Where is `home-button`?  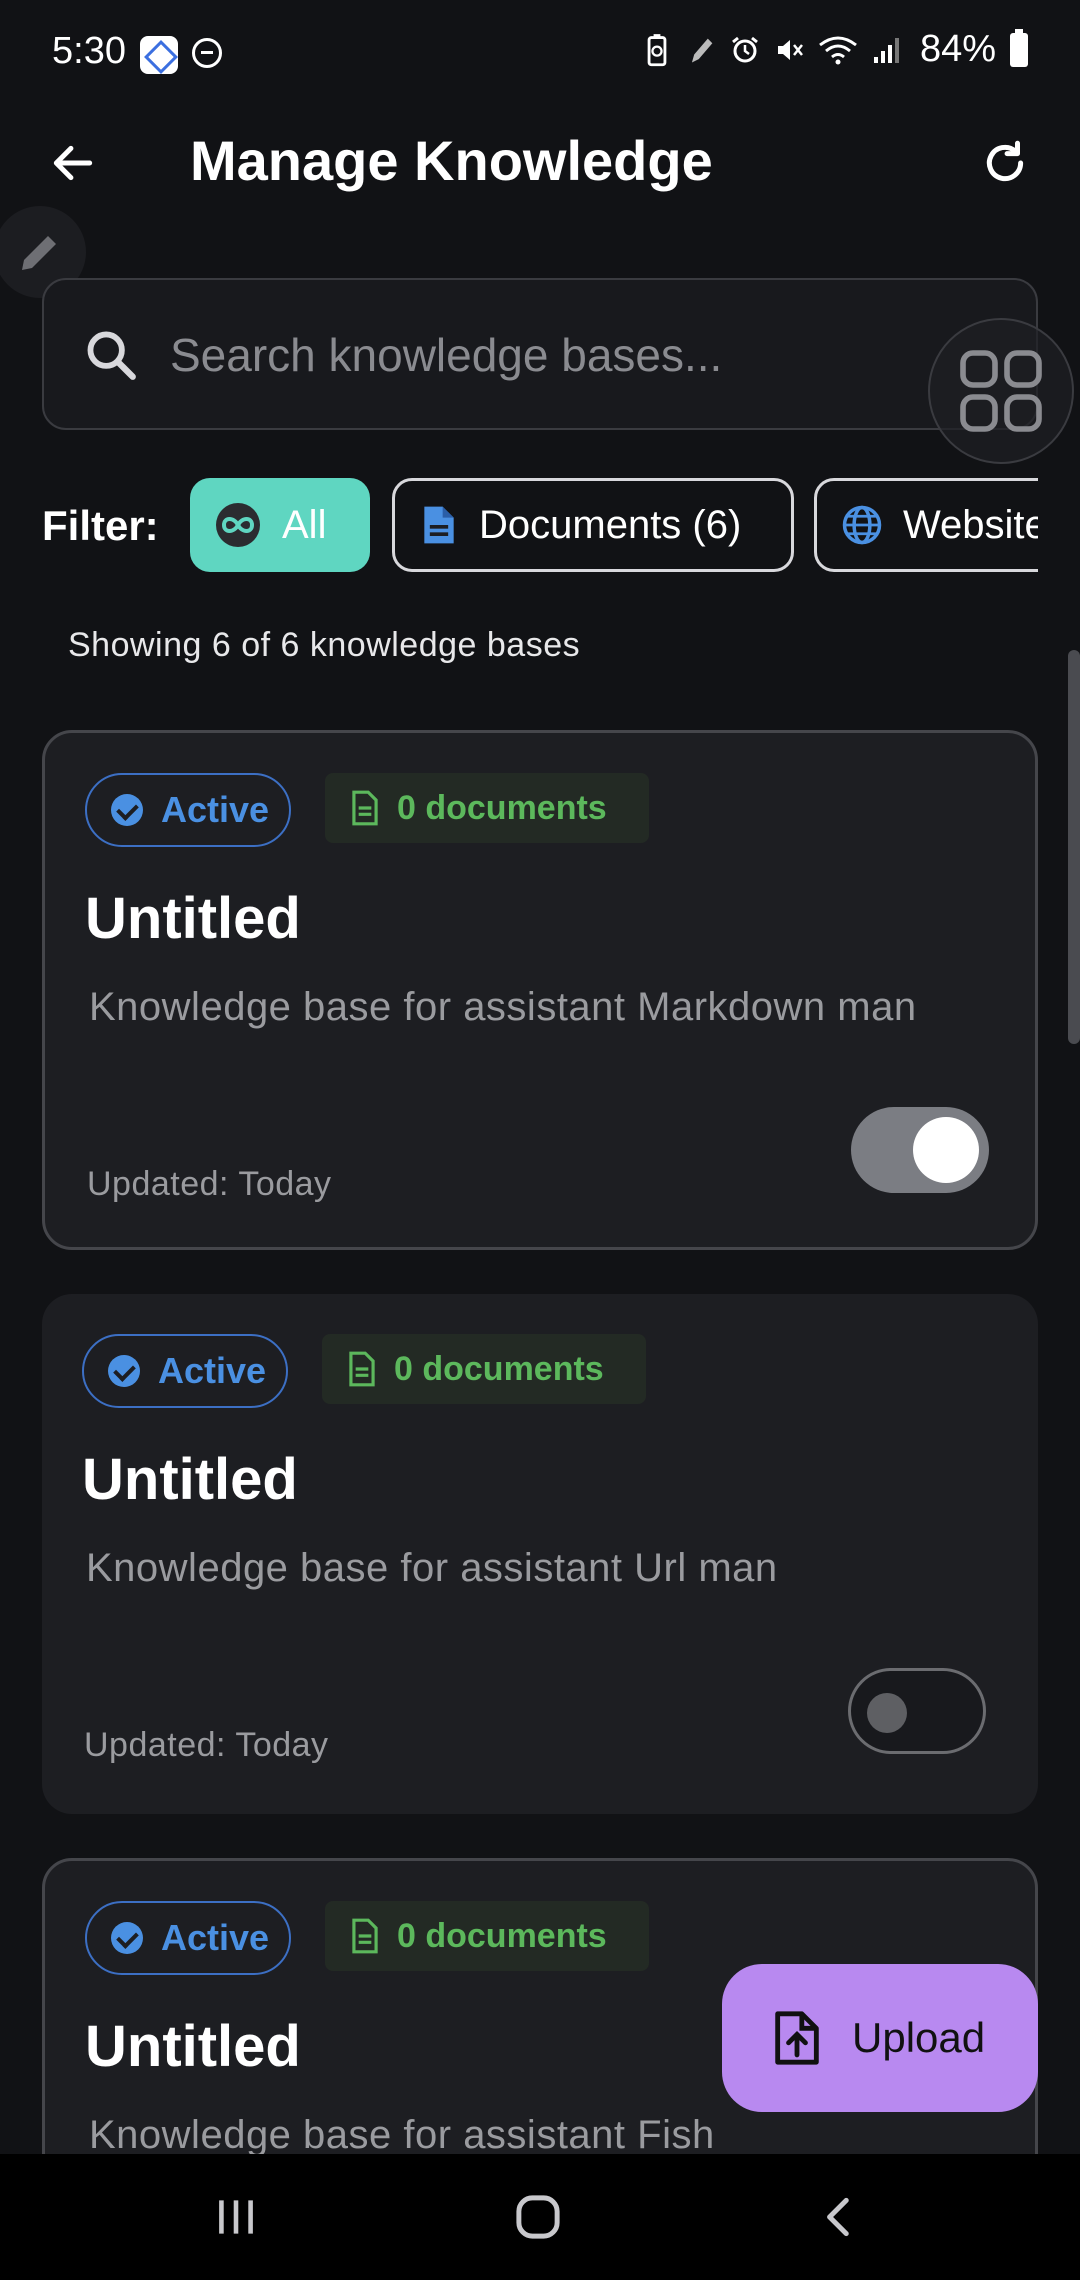
home-button is located at coordinates (538, 2217).